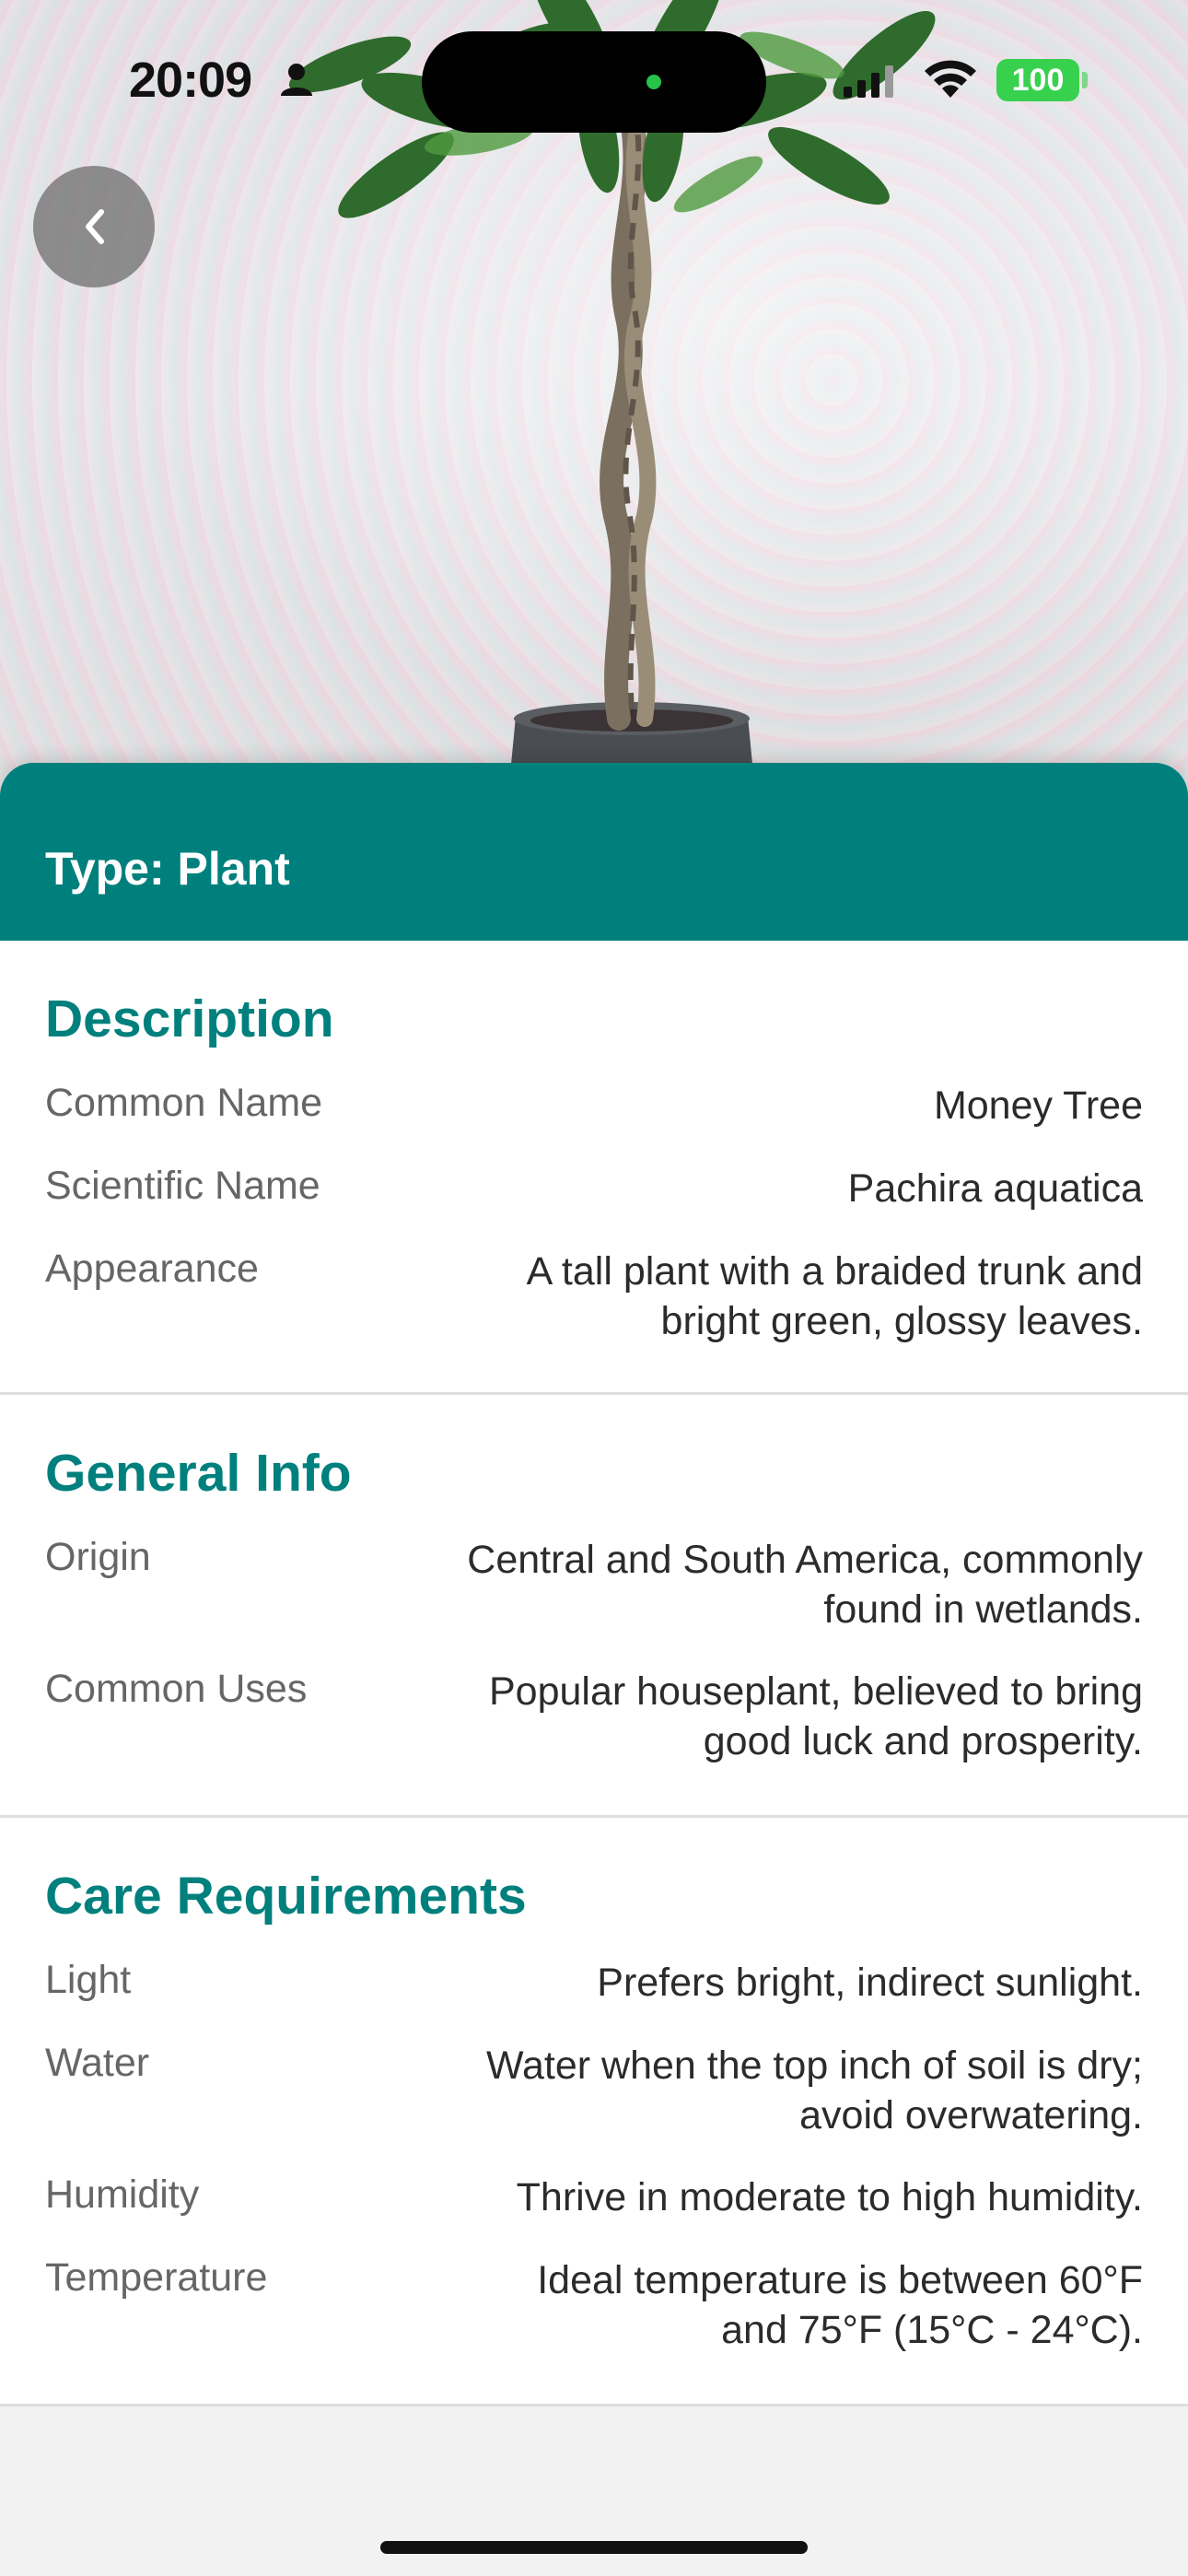  Describe the element at coordinates (1038, 1105) in the screenshot. I see `row-value: Money Tree` at that location.